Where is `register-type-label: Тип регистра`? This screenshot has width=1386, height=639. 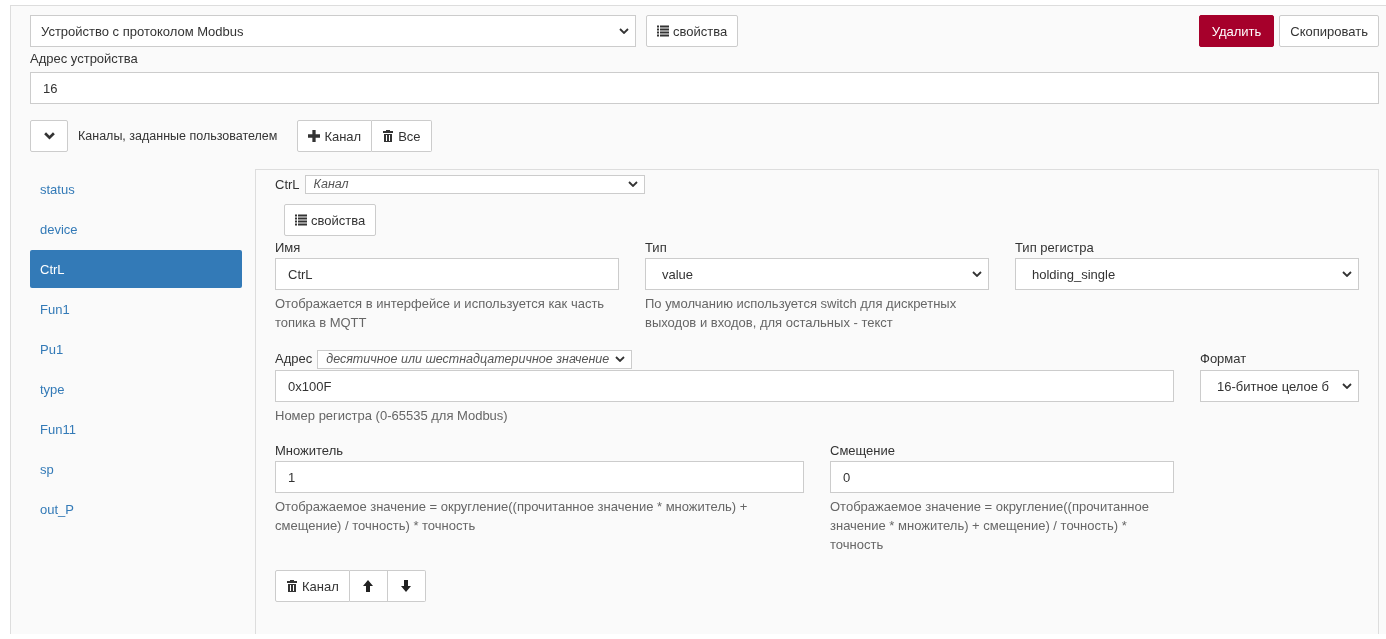 register-type-label: Тип регистра is located at coordinates (1055, 248).